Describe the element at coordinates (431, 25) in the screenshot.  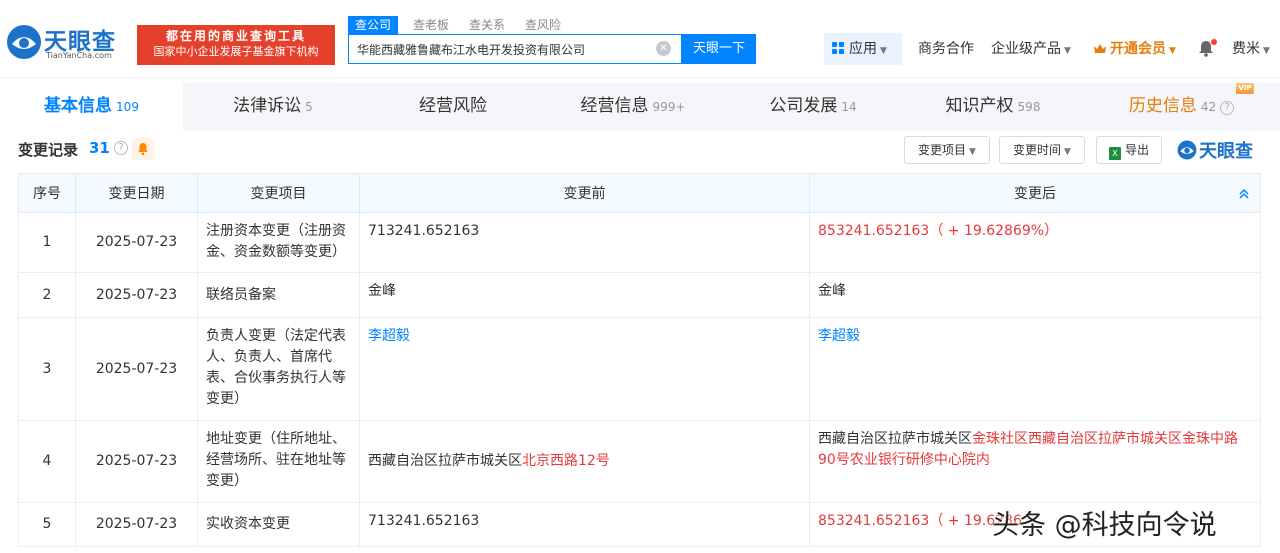
I see `search-tab-boss: 查老板` at that location.